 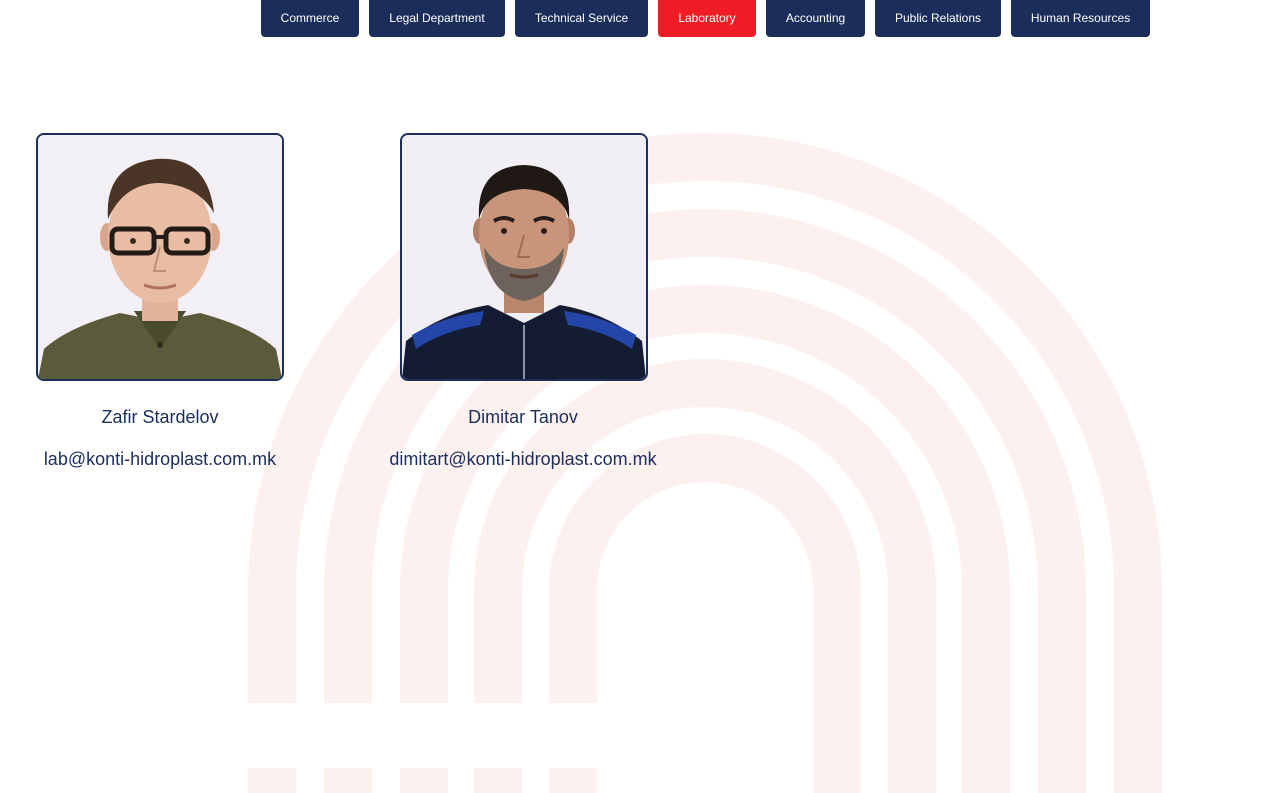 What do you see at coordinates (938, 18) in the screenshot?
I see `tab-public-relations: Public Relations` at bounding box center [938, 18].